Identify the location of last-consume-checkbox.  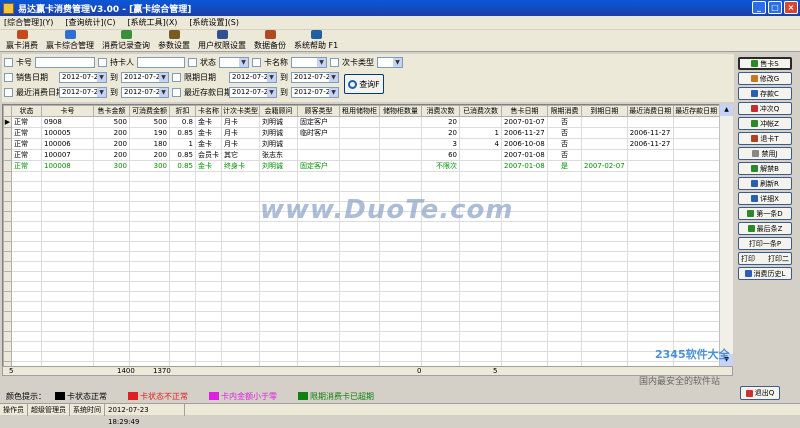
(8, 92).